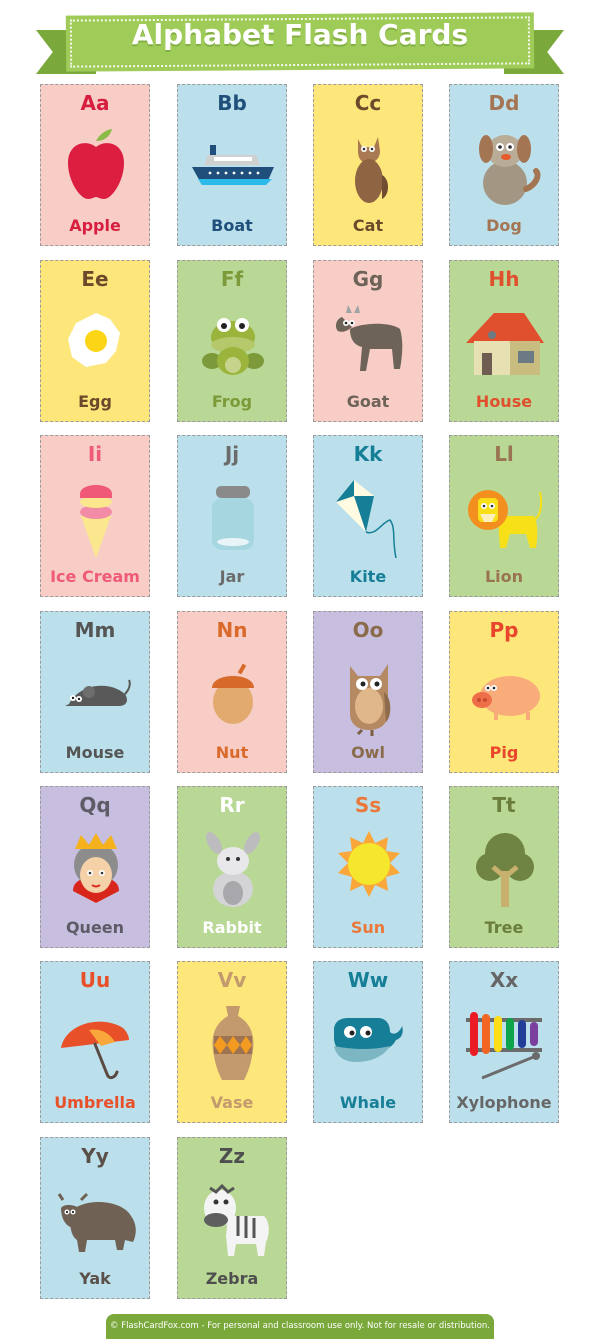 This screenshot has height=1339, width=600. I want to click on jar-icon, so click(233, 516).